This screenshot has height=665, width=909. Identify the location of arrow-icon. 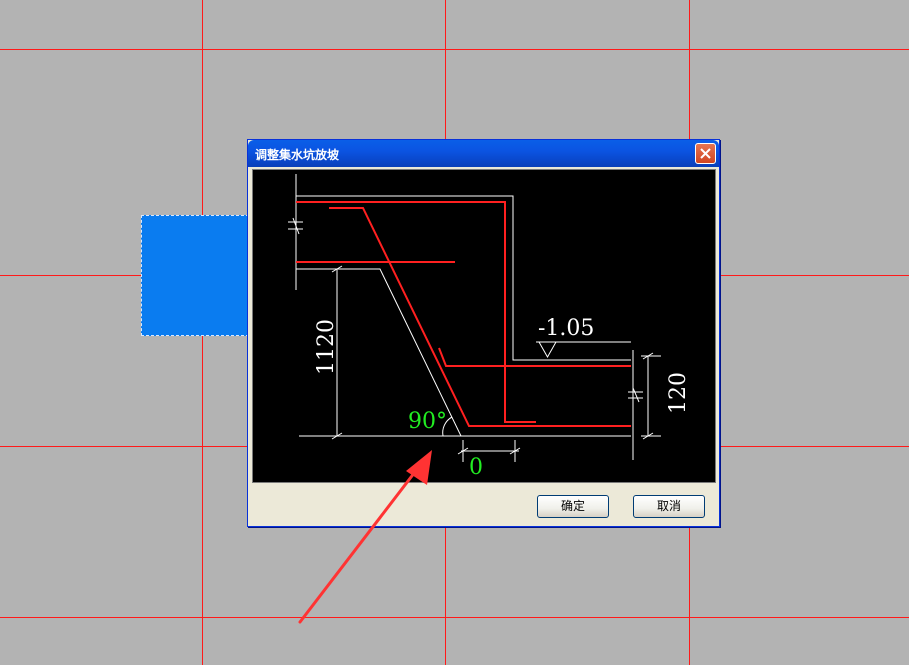
(365, 537).